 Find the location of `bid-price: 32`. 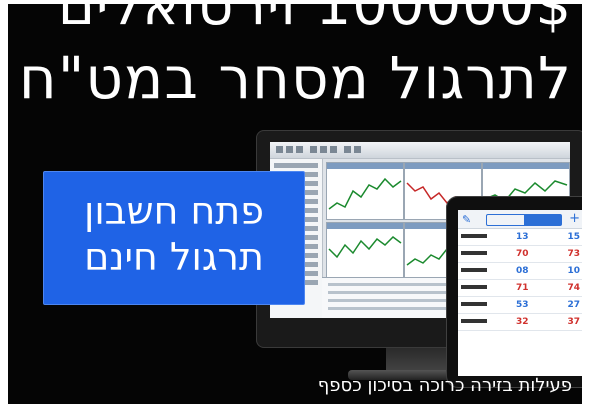

bid-price: 32 is located at coordinates (522, 322).